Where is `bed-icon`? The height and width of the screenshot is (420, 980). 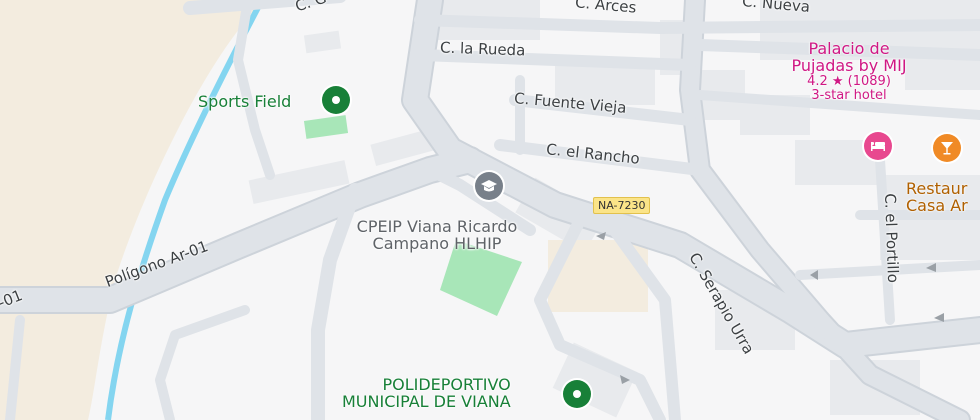 bed-icon is located at coordinates (878, 146).